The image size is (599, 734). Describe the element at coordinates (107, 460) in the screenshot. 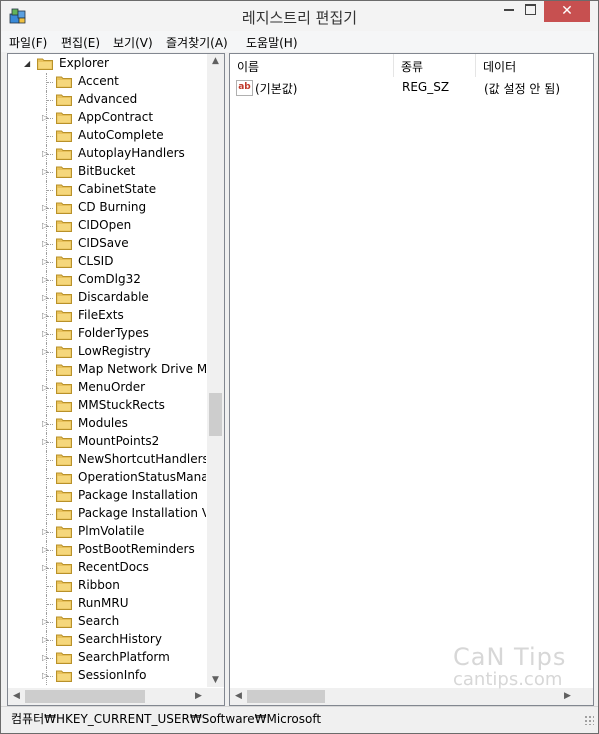

I see `tree-node: NewShortcutHandlers` at that location.